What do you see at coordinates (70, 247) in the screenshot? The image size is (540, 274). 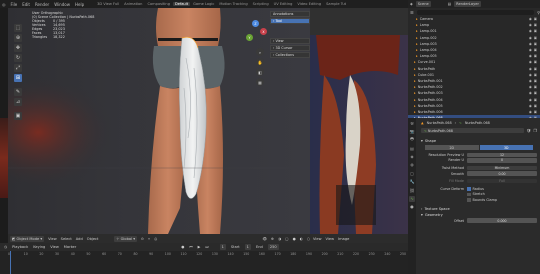 I see `menu-marker: Marker` at bounding box center [70, 247].